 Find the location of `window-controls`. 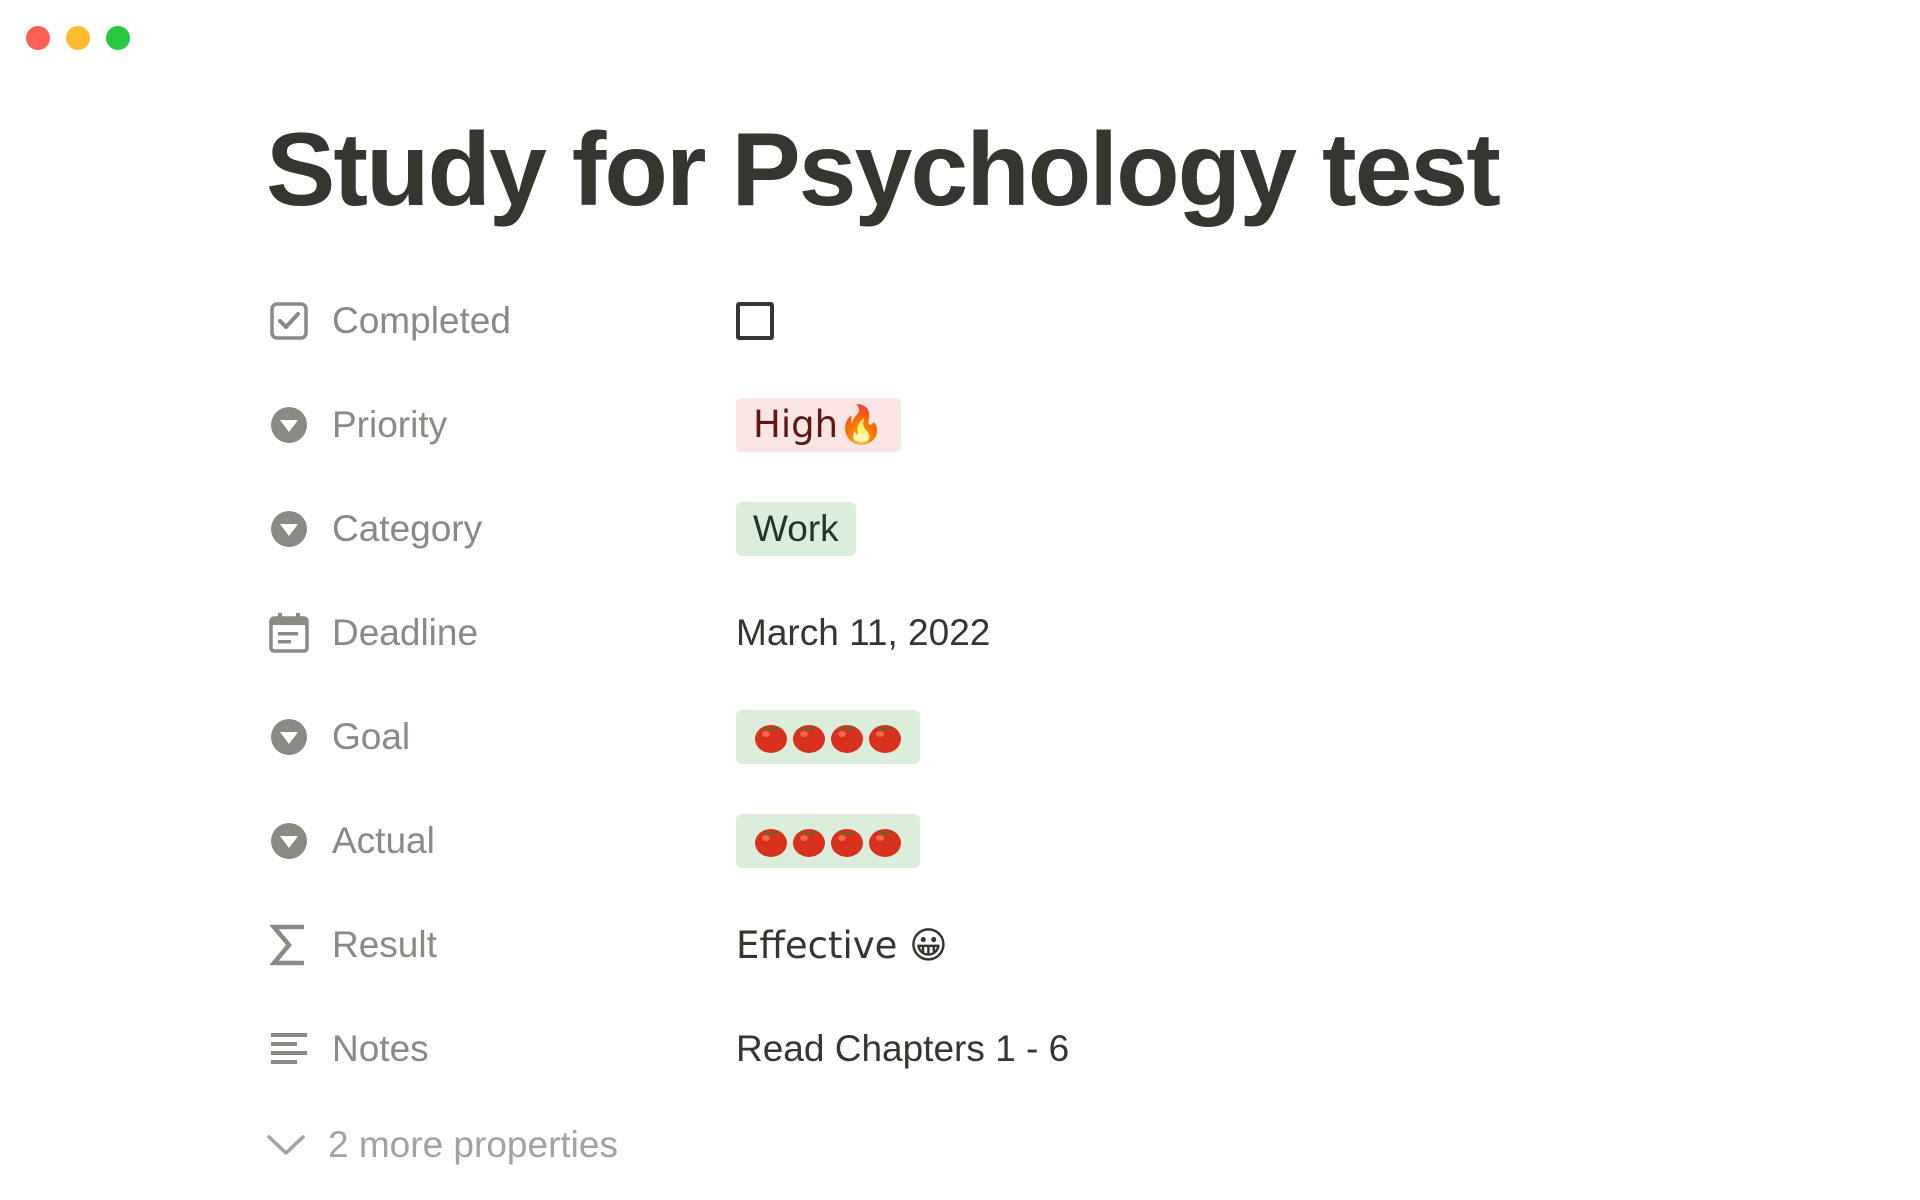

window-controls is located at coordinates (78, 38).